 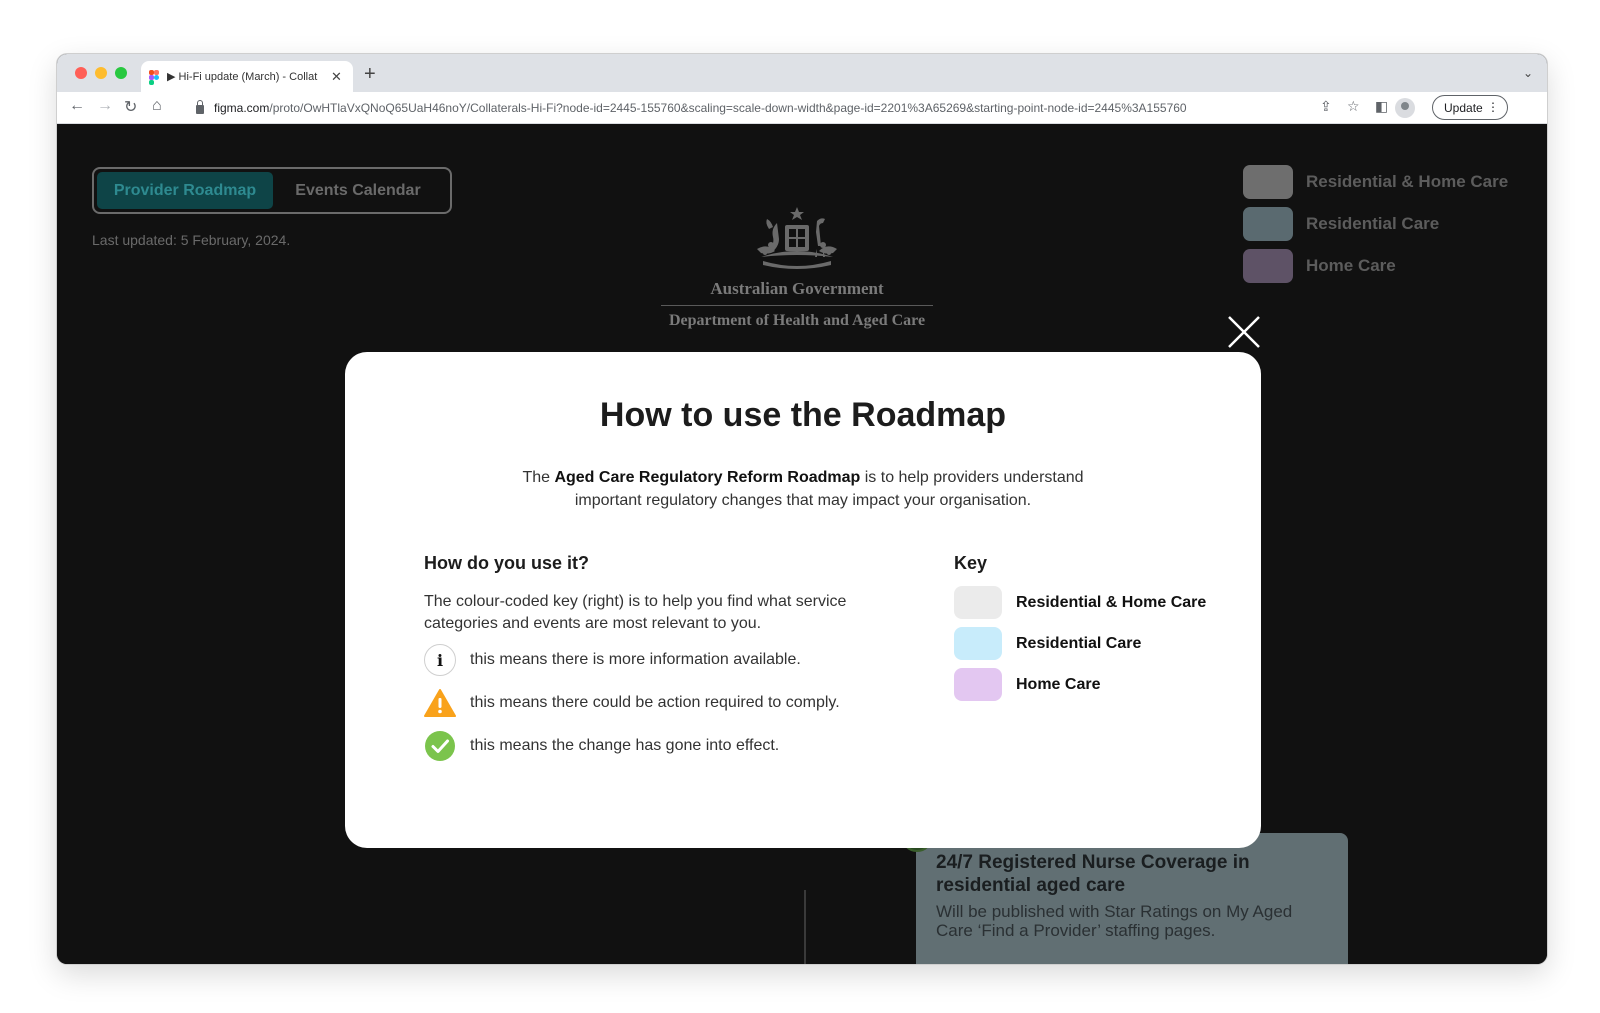 I want to click on logo-divider, so click(x=797, y=305).